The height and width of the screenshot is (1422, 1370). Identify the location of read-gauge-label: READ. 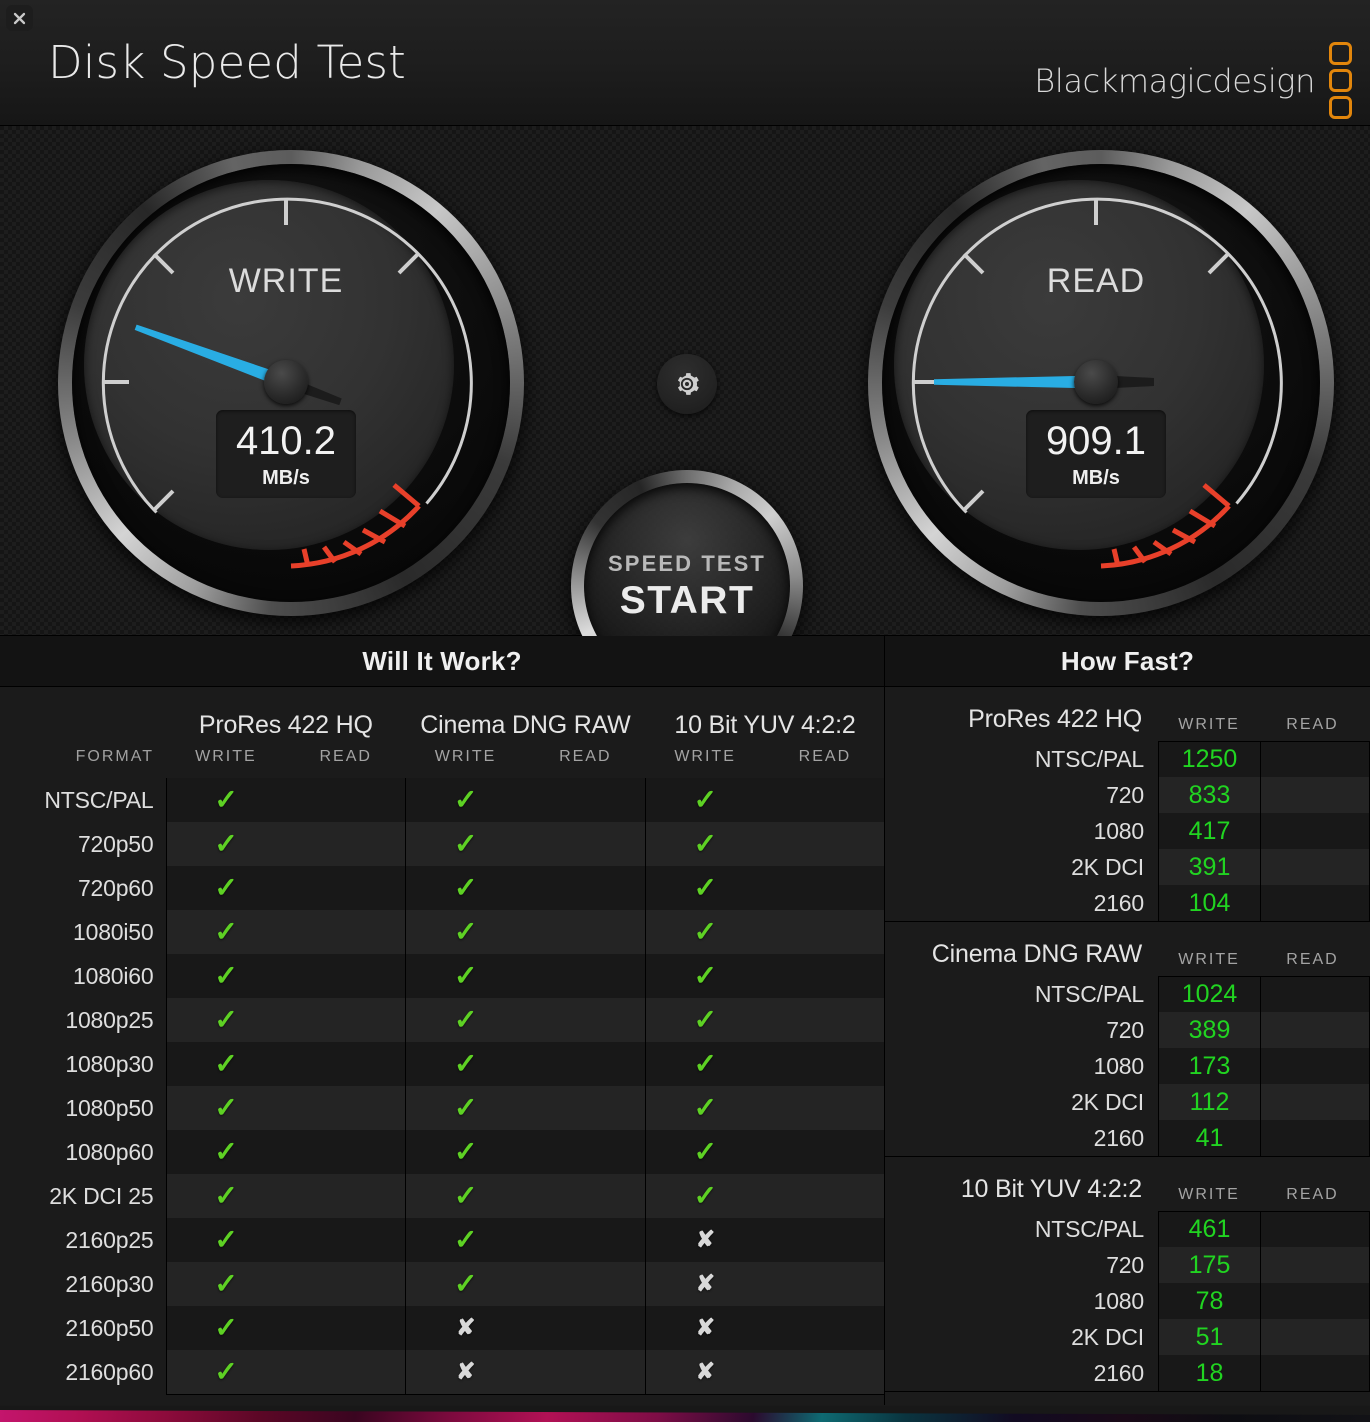
(1096, 281).